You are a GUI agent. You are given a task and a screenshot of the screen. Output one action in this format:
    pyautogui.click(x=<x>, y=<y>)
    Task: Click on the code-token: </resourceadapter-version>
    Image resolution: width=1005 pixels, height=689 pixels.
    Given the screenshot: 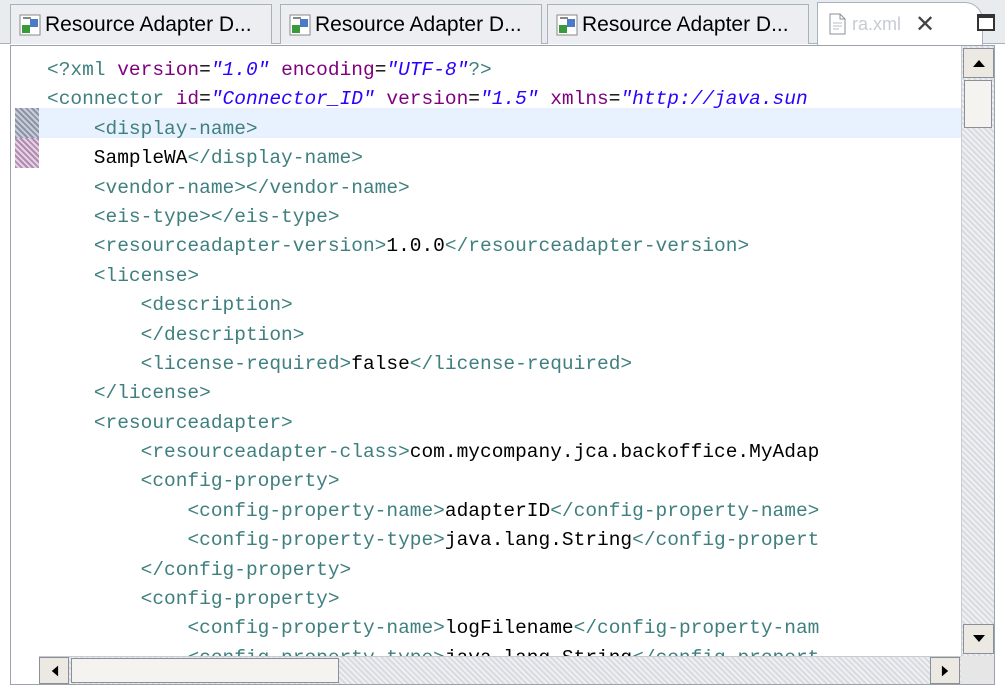 What is the action you would take?
    pyautogui.click(x=597, y=246)
    